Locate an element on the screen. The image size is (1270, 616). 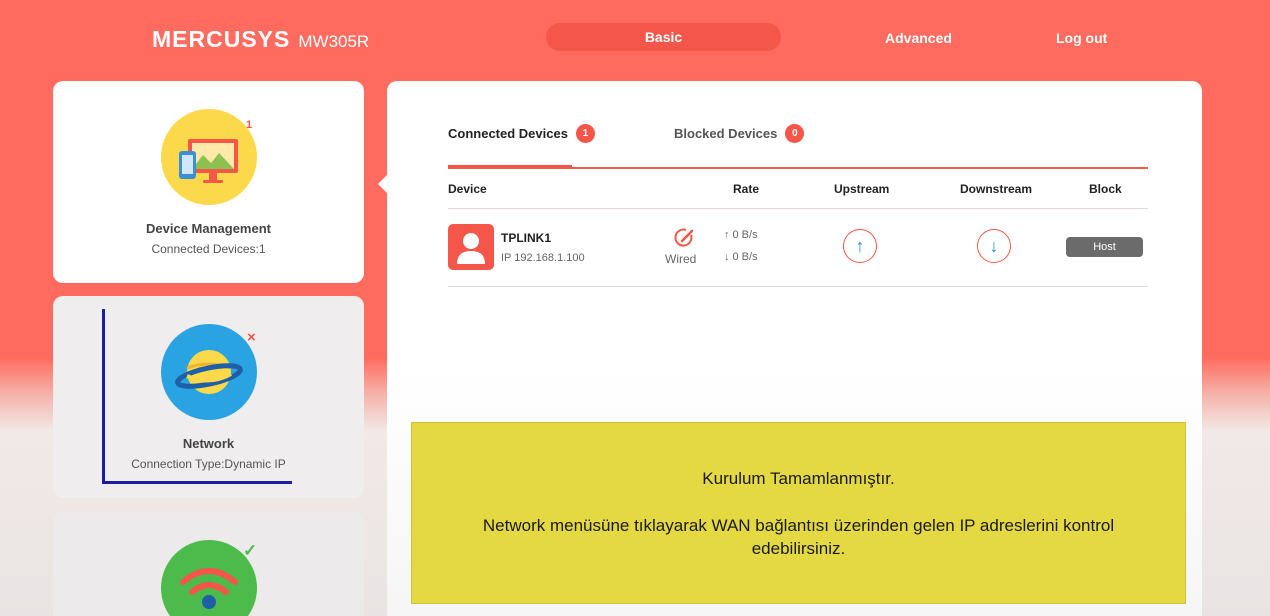
nav-basic-button: Basic is located at coordinates (663, 37).